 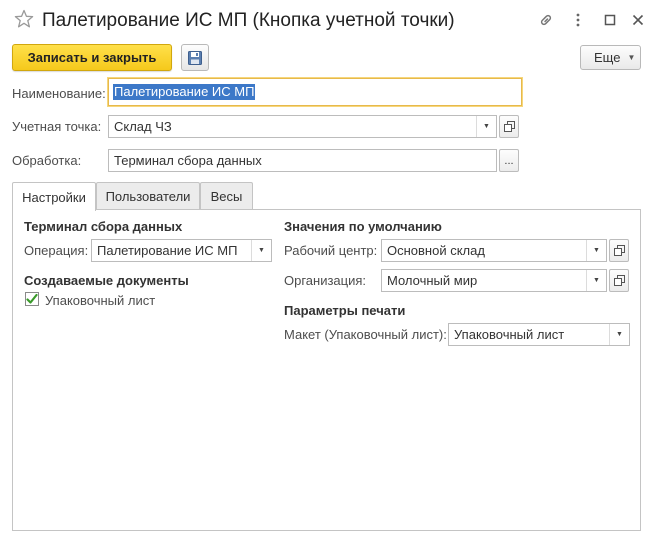 I want to click on documents-section-title: Создаваемые документы, so click(x=106, y=280).